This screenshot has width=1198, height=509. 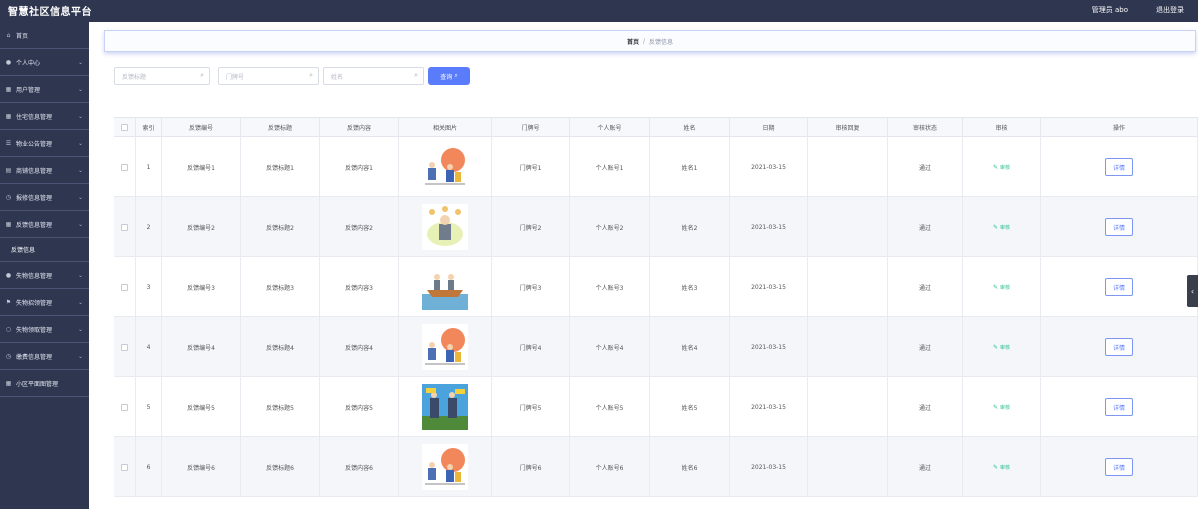 What do you see at coordinates (134, 77) in the screenshot?
I see `feedback-title-placeholder: 反馈标题` at bounding box center [134, 77].